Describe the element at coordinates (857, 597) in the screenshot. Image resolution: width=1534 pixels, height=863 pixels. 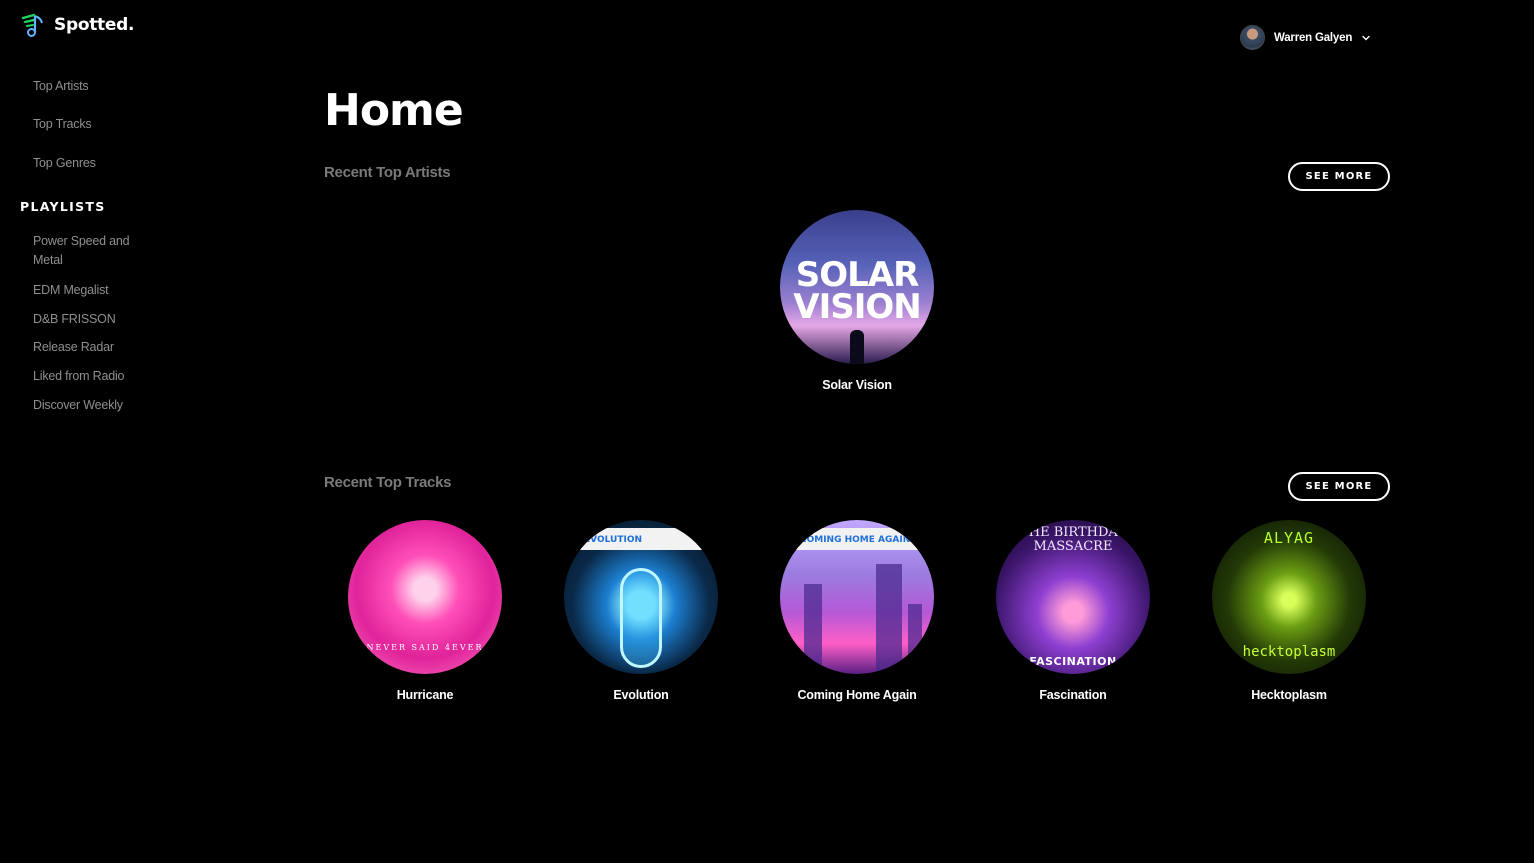
I see `track-image: COMING HOME AGAIN` at that location.